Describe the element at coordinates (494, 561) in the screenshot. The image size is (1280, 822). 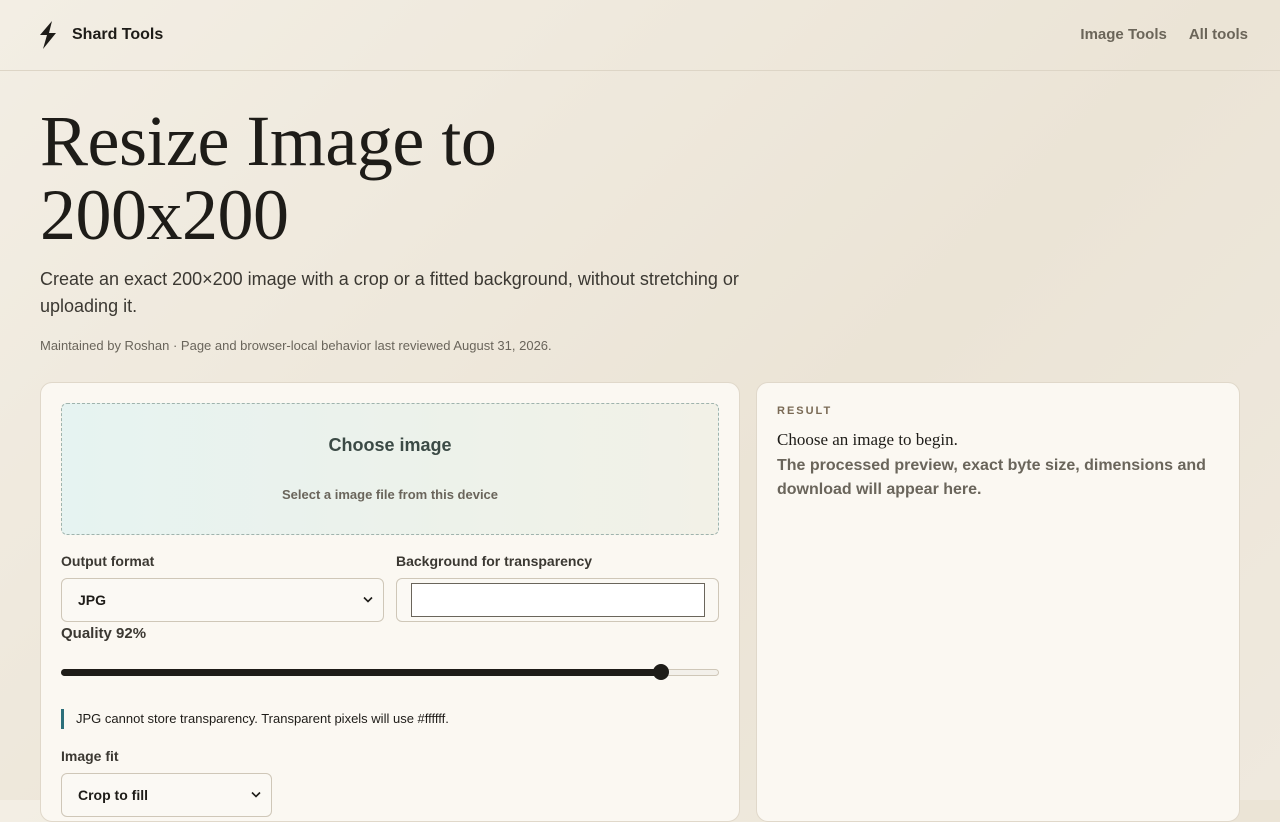
I see `background-label: Background for transparency` at that location.